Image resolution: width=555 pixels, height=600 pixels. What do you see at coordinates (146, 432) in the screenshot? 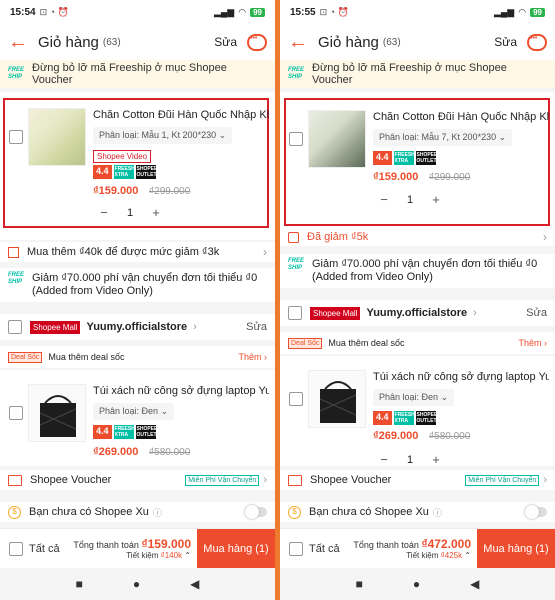
I see `badge-shopee-outlet: SHOPEE OUTLET` at bounding box center [146, 432].